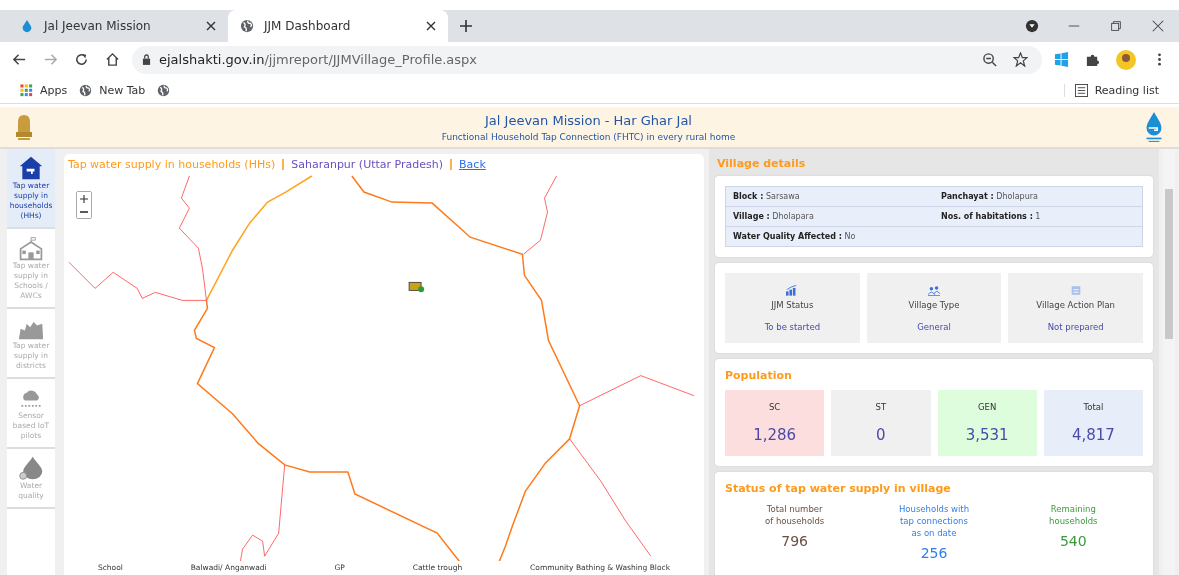 This screenshot has width=1179, height=575. I want to click on tab-search-icon, so click(1032, 26).